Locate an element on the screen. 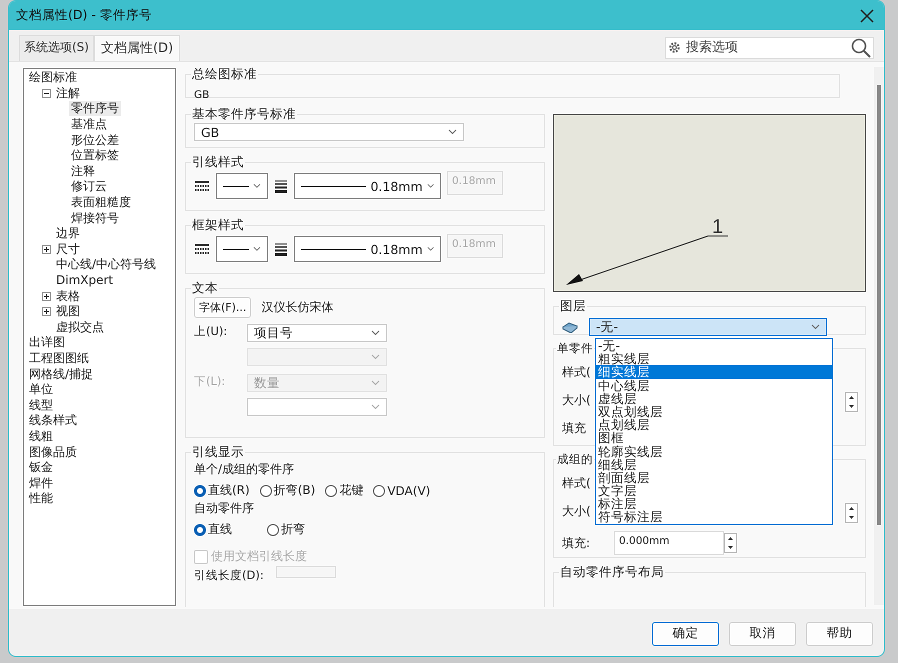  tree-item: 形位公差 is located at coordinates (95, 140).